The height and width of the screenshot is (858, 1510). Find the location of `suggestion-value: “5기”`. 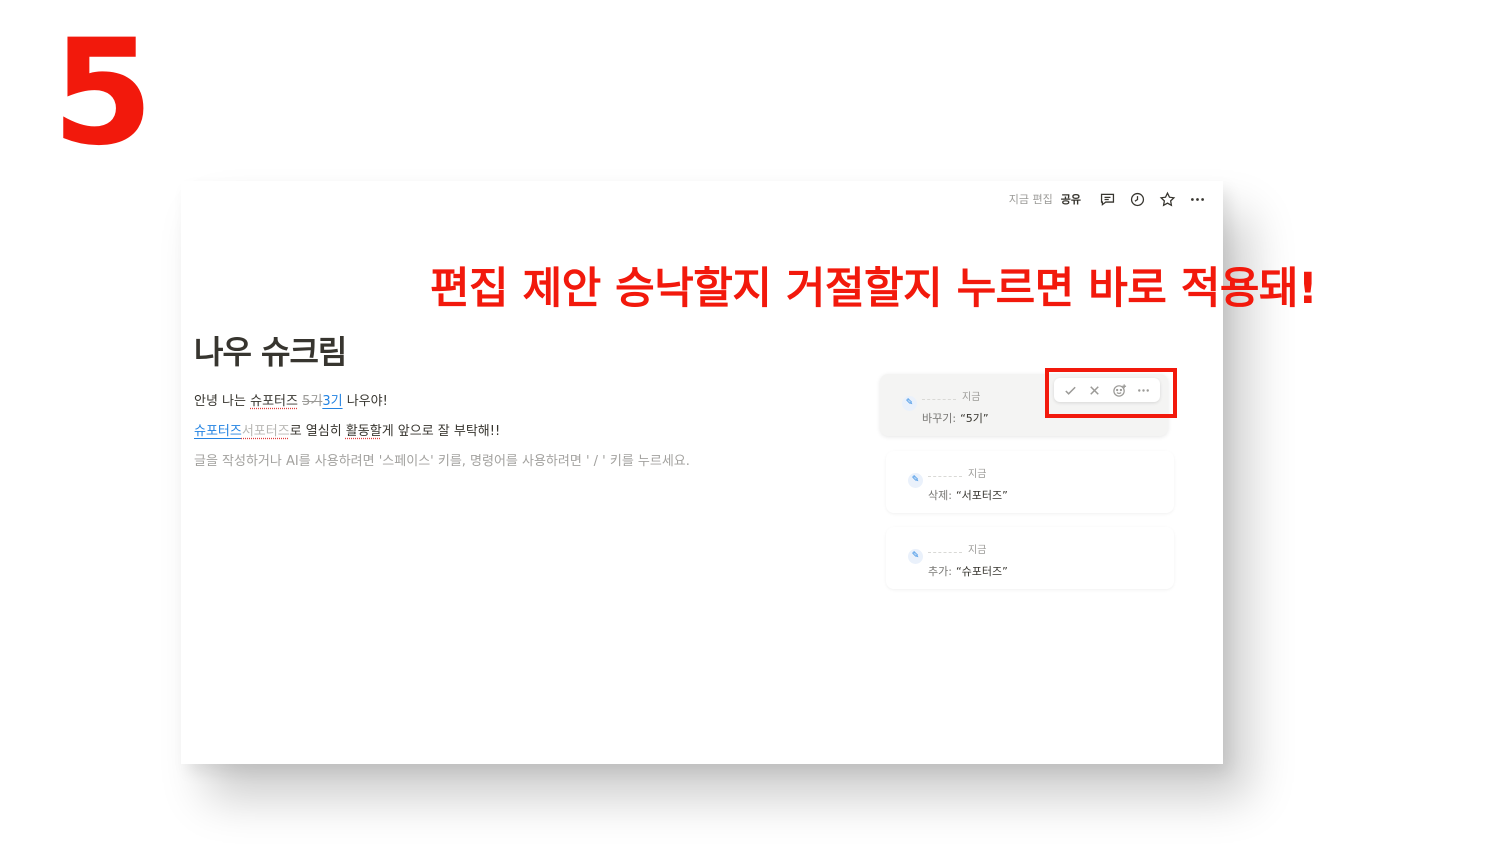

suggestion-value: “5기” is located at coordinates (974, 418).